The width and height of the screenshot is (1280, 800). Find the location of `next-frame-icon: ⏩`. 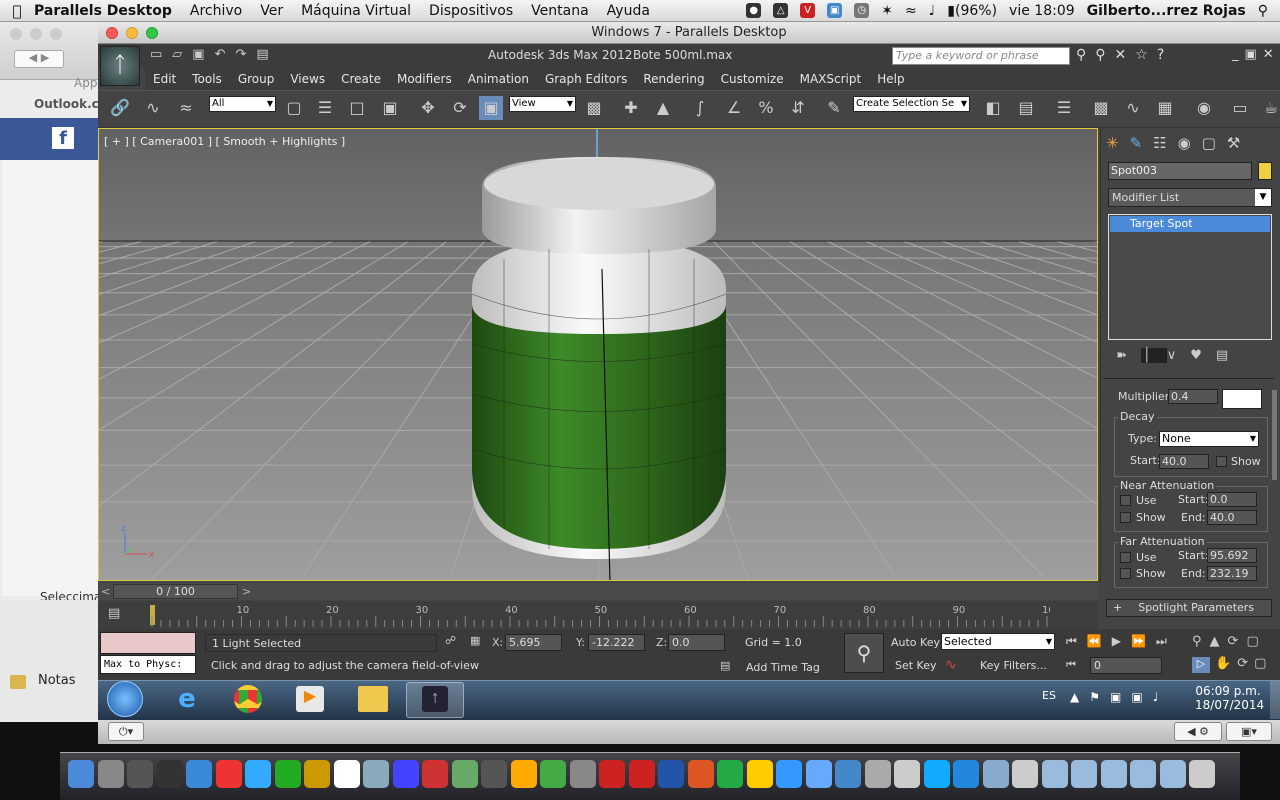

next-frame-icon: ⏩ is located at coordinates (1143, 641).